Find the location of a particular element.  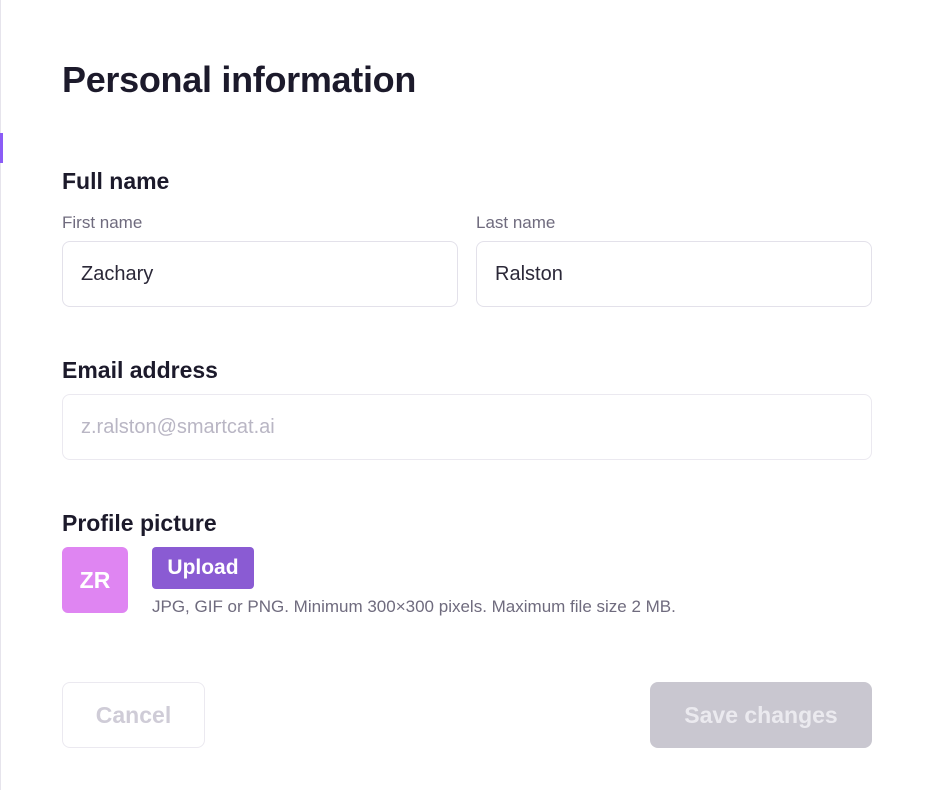

profile-picture-heading: Profile picture is located at coordinates (139, 523).